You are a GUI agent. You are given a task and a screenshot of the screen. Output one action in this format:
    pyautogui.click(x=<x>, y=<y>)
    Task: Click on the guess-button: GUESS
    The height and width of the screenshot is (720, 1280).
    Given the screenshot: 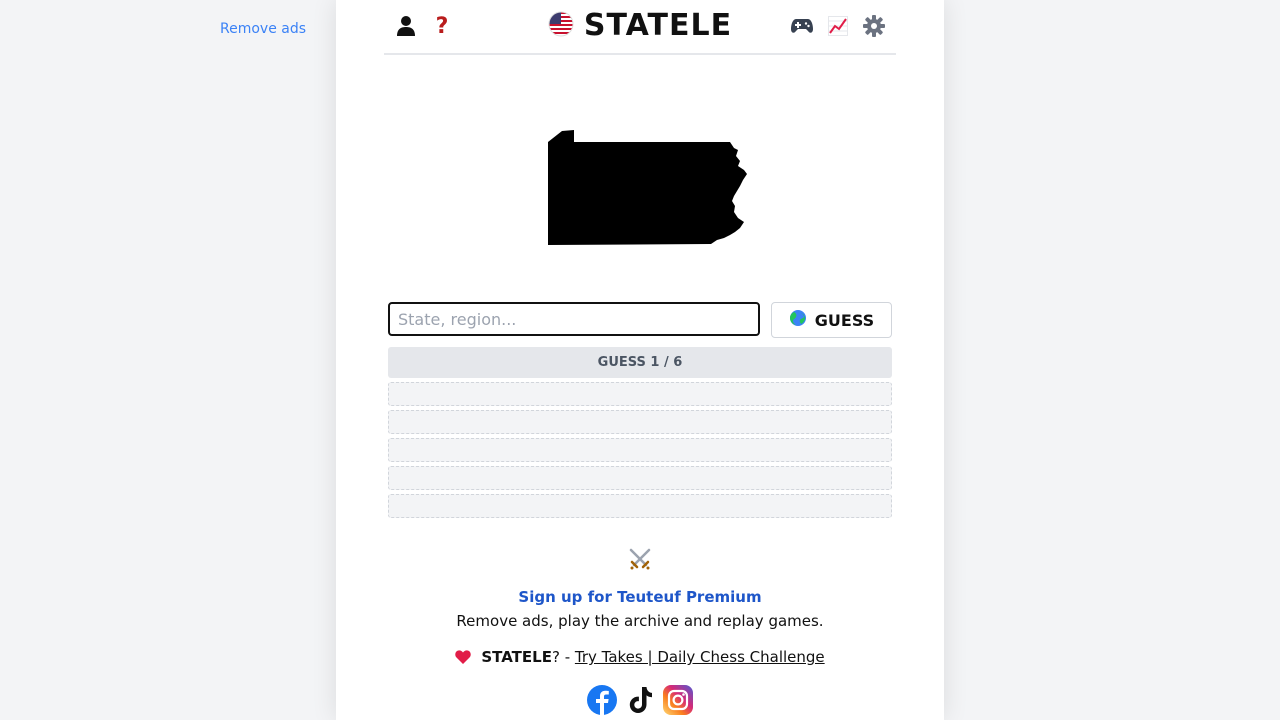 What is the action you would take?
    pyautogui.click(x=831, y=320)
    